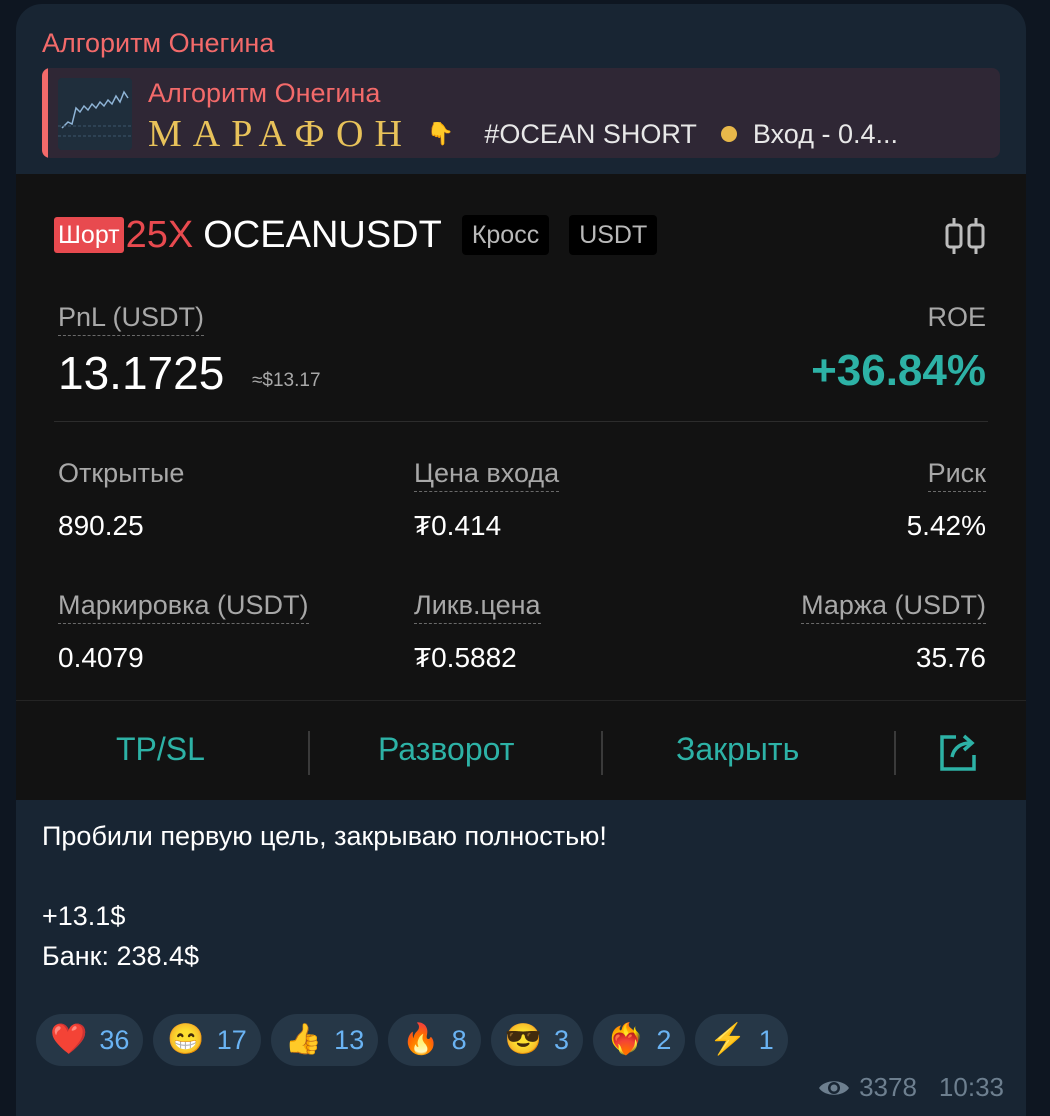  Describe the element at coordinates (971, 1087) in the screenshot. I see `message-time: 10:33` at that location.